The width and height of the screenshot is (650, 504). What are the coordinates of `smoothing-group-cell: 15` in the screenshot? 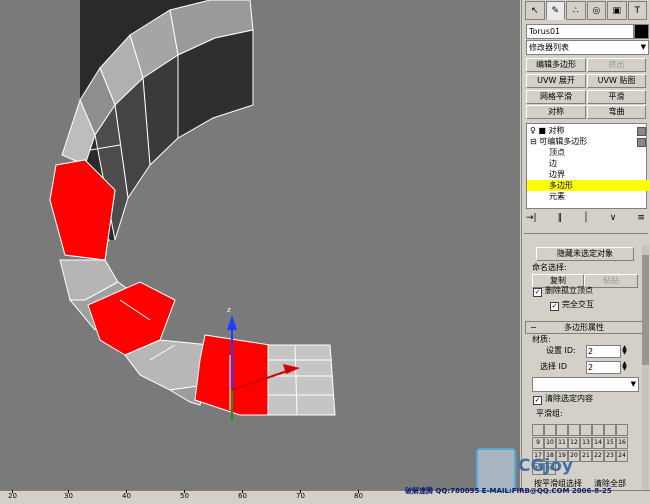 It's located at (610, 443).